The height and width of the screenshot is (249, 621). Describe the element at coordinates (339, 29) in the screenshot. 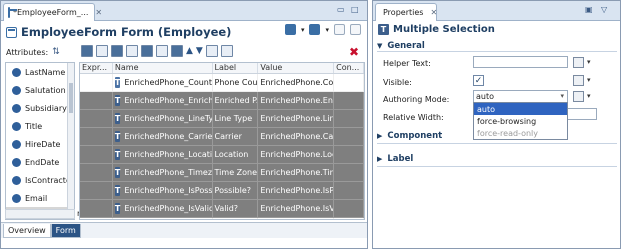

I see `save-icon` at that location.